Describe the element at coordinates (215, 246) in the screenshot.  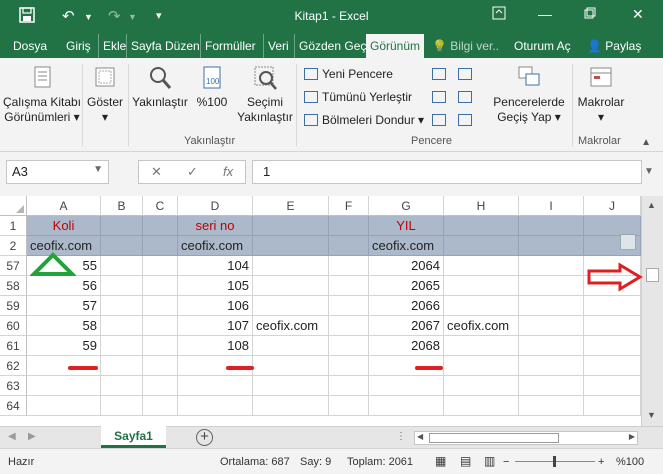
I see `cell-d2: ceofix.com` at that location.